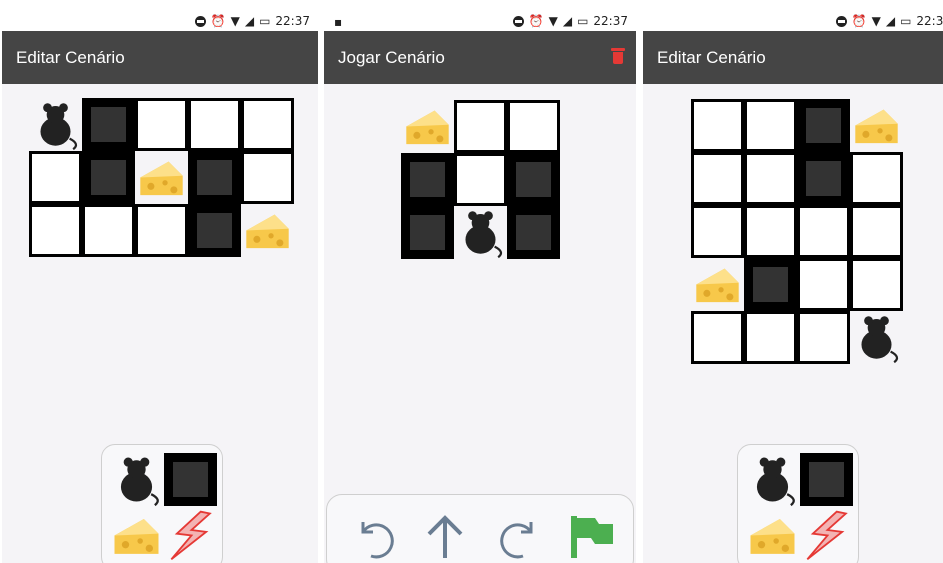 This screenshot has width=943, height=563. Describe the element at coordinates (480, 21) in the screenshot. I see `status-bar: ▪ ⏰ ▼ ◢ ▭ 22:37` at that location.